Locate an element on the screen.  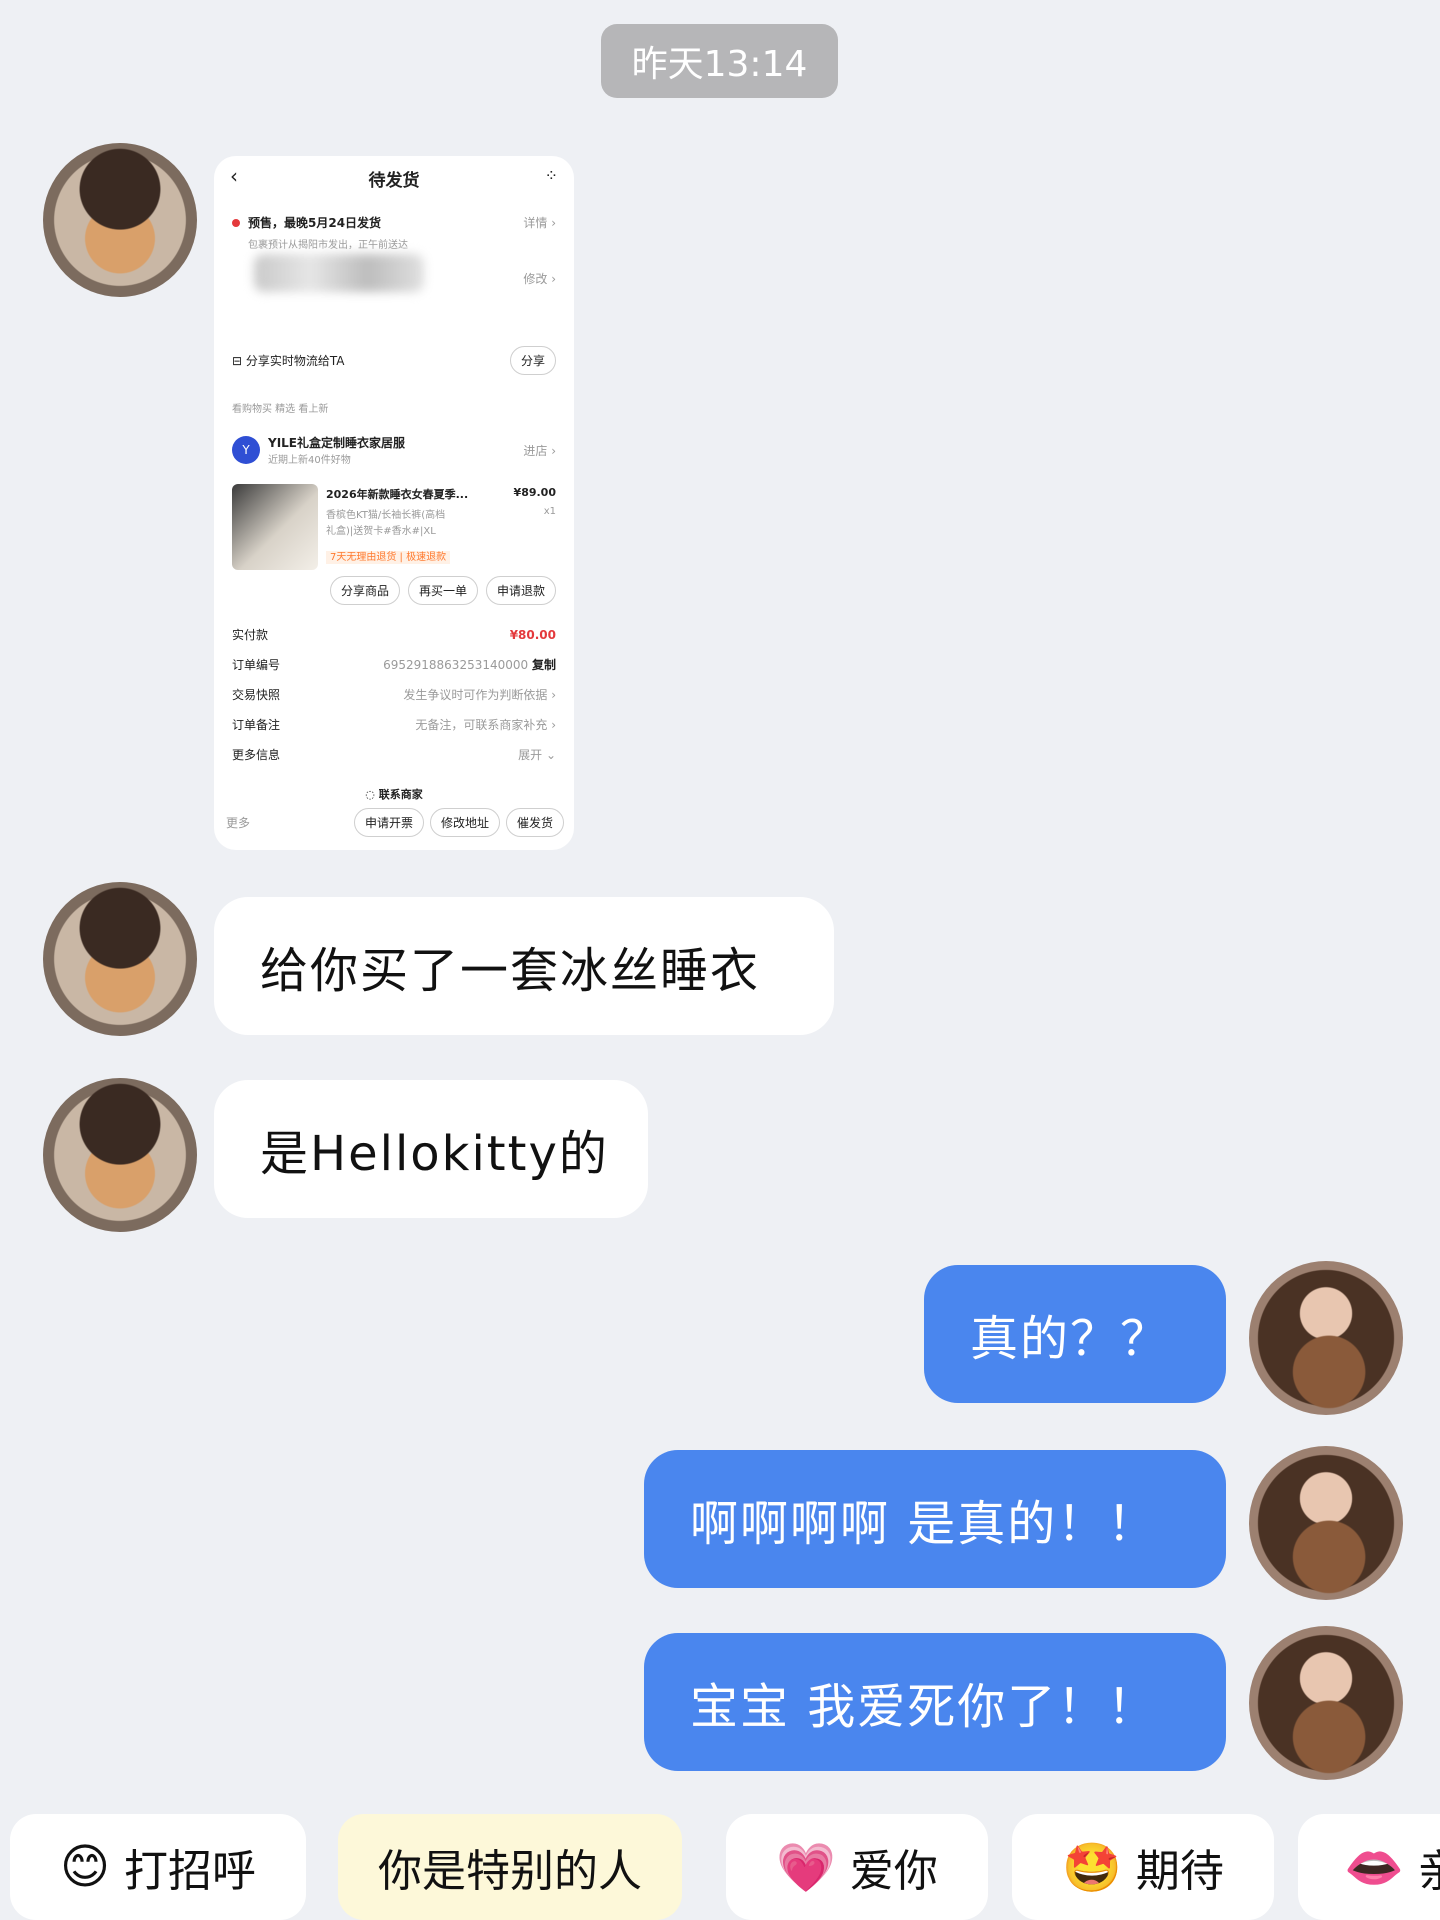
remark-value: 无备注，可联系商家补充 is located at coordinates (481, 725).